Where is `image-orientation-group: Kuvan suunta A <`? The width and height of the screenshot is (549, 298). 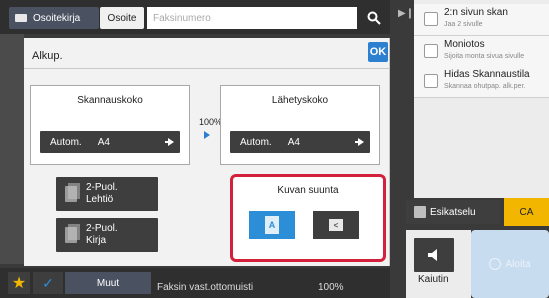
image-orientation-group: Kuvan suunta A < is located at coordinates (308, 218).